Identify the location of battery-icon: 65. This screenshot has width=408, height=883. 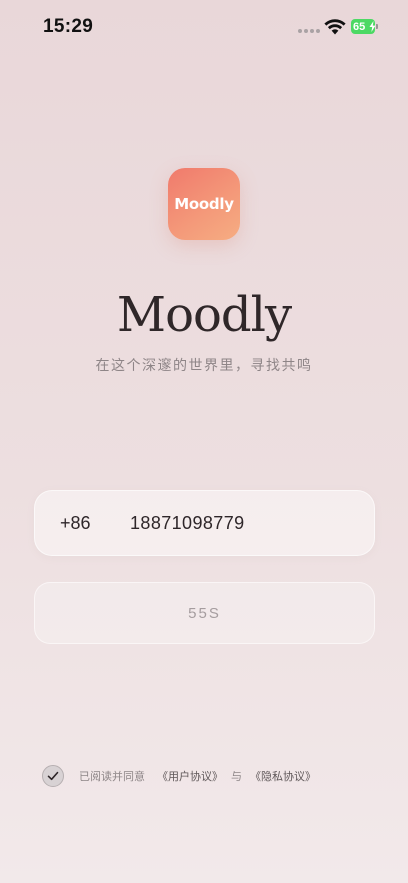
(365, 26).